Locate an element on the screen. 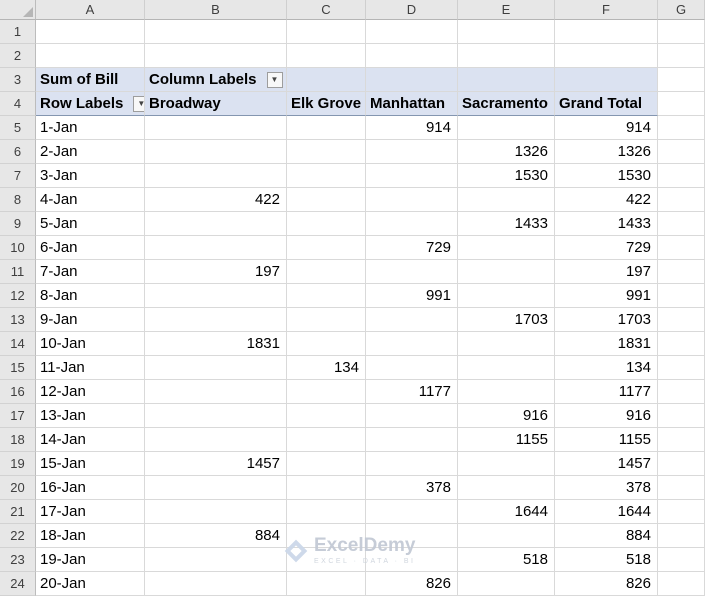 This screenshot has height=599, width=705. cell-D21 is located at coordinates (412, 512).